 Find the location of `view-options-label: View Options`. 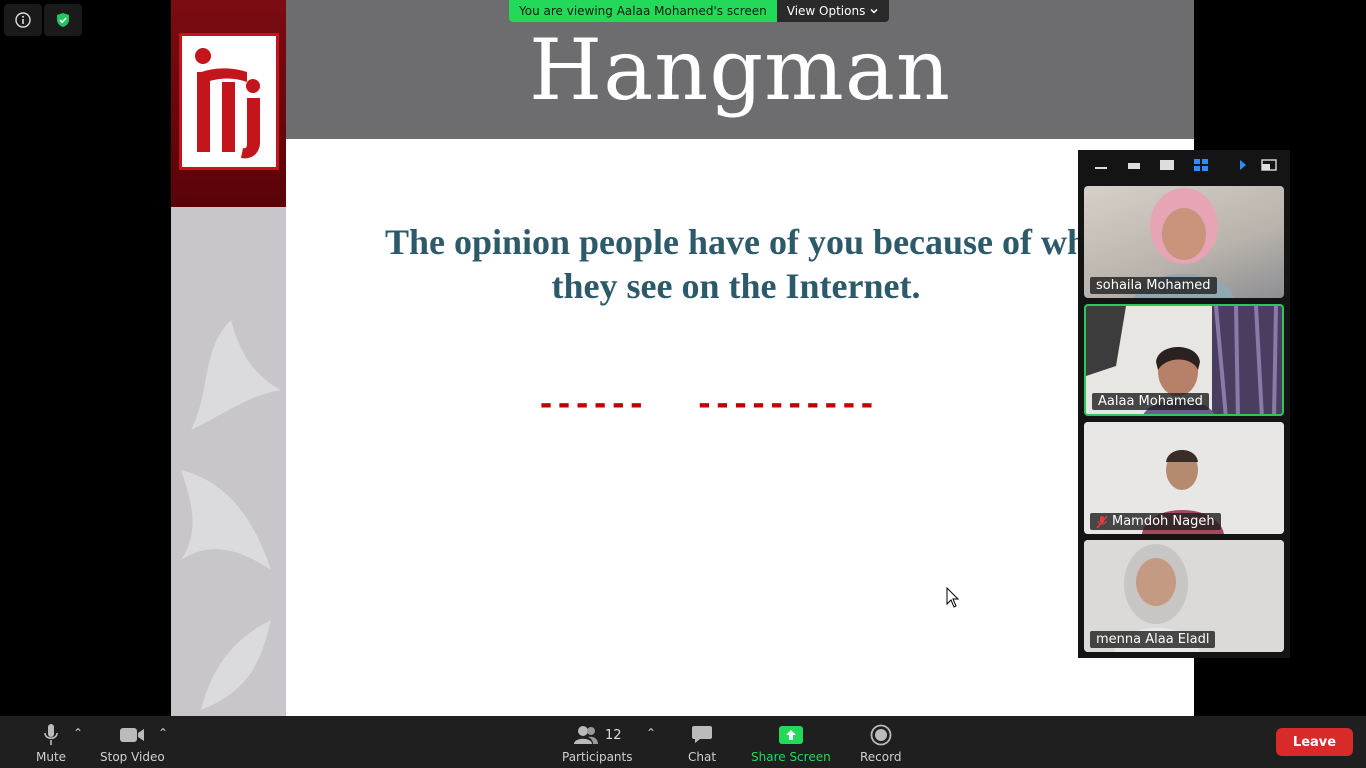

view-options-label: View Options is located at coordinates (826, 11).